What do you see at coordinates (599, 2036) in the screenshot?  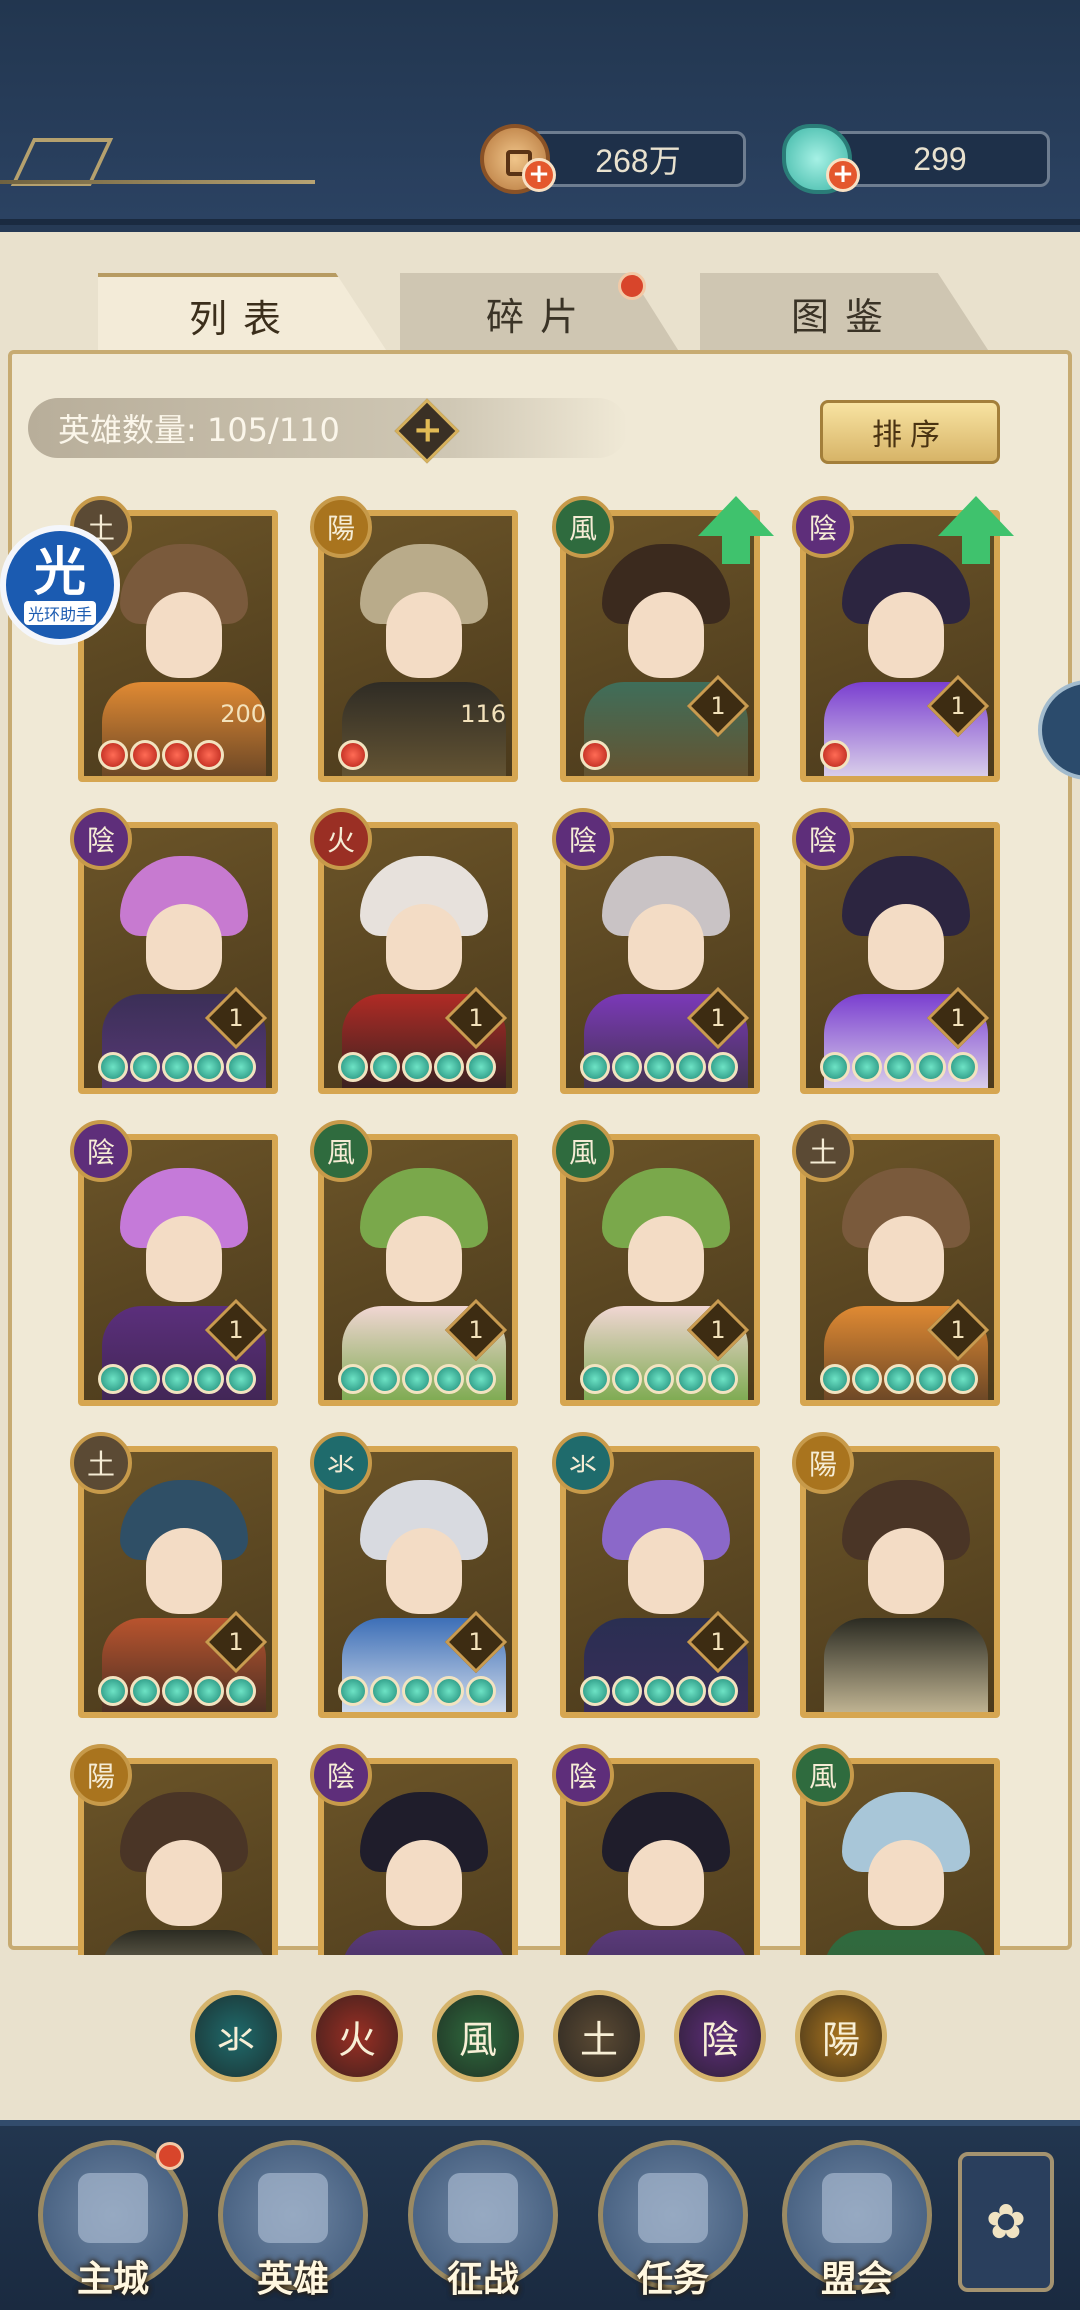 I see `filter-earth-button: 土` at bounding box center [599, 2036].